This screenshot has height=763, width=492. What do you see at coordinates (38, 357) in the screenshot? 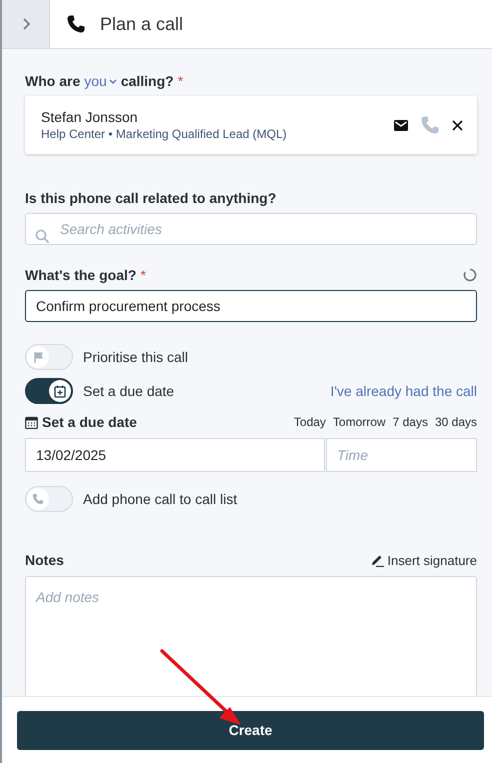
I see `flag-icon` at bounding box center [38, 357].